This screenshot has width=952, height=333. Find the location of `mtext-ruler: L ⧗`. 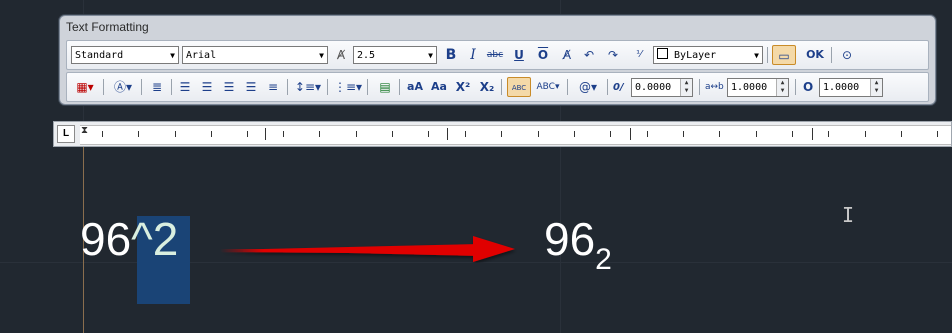

mtext-ruler: L ⧗ is located at coordinates (502, 134).